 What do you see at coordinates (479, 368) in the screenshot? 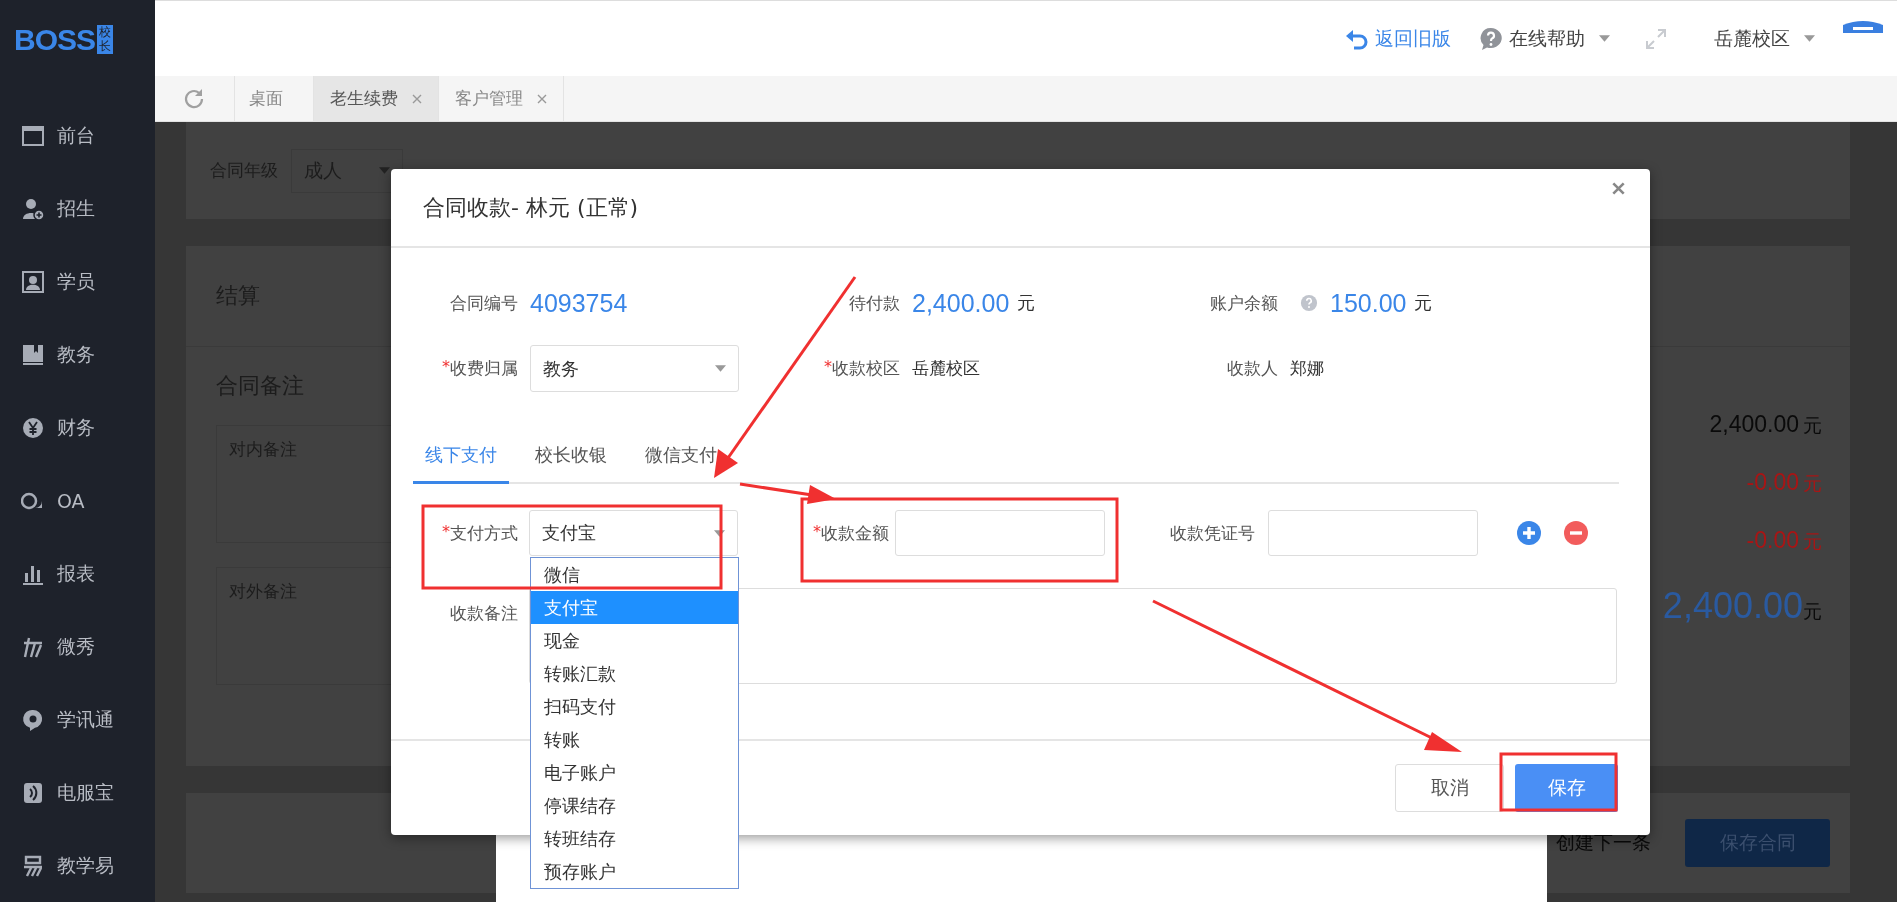
I see `field-label: *收费归属` at bounding box center [479, 368].